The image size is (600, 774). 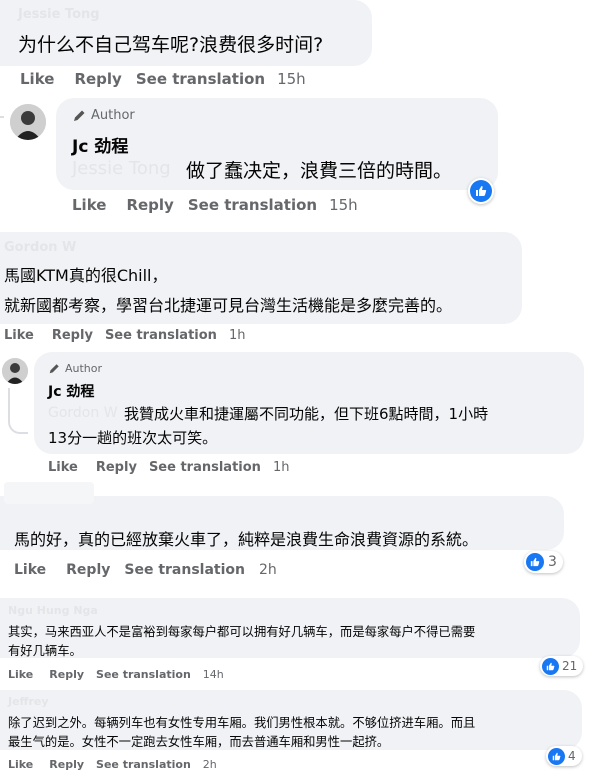 I want to click on reaction-badge: 3, so click(x=543, y=562).